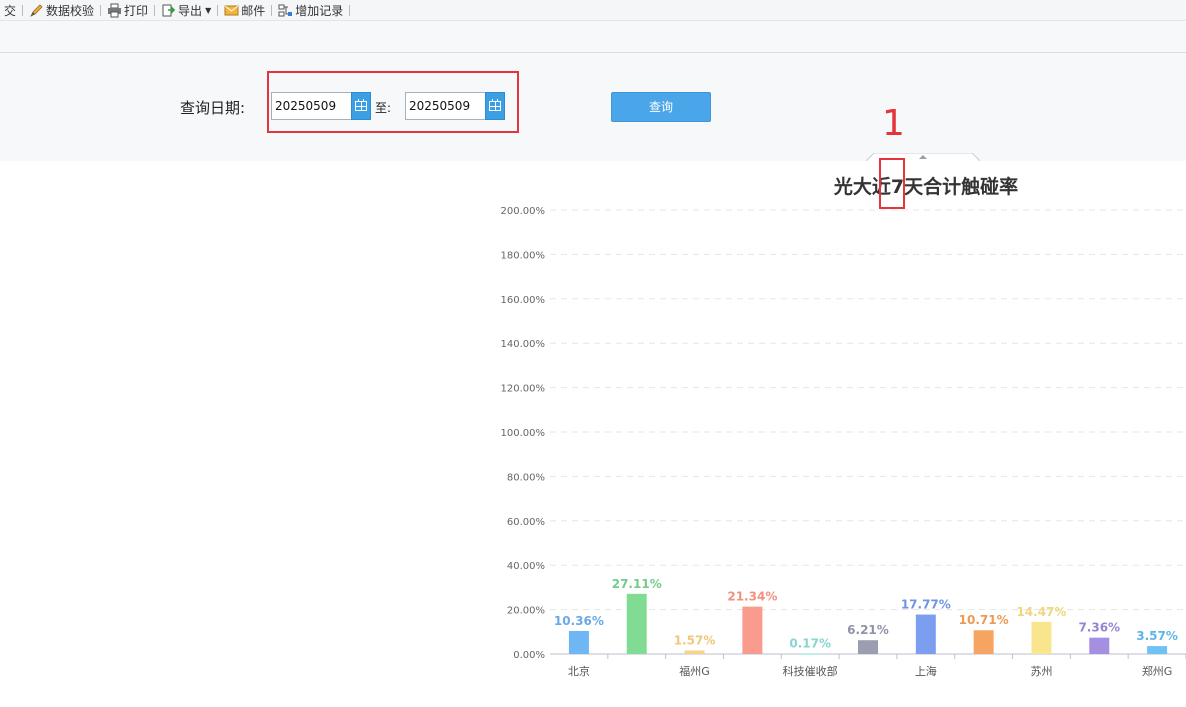  I want to click on y-tick-label: 200.00%, so click(523, 211).